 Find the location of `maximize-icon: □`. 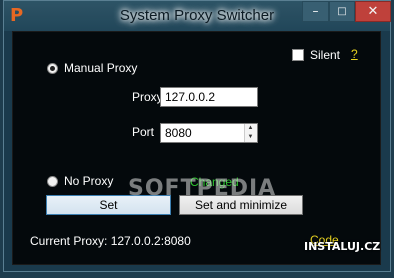

maximize-icon: □ is located at coordinates (342, 11).